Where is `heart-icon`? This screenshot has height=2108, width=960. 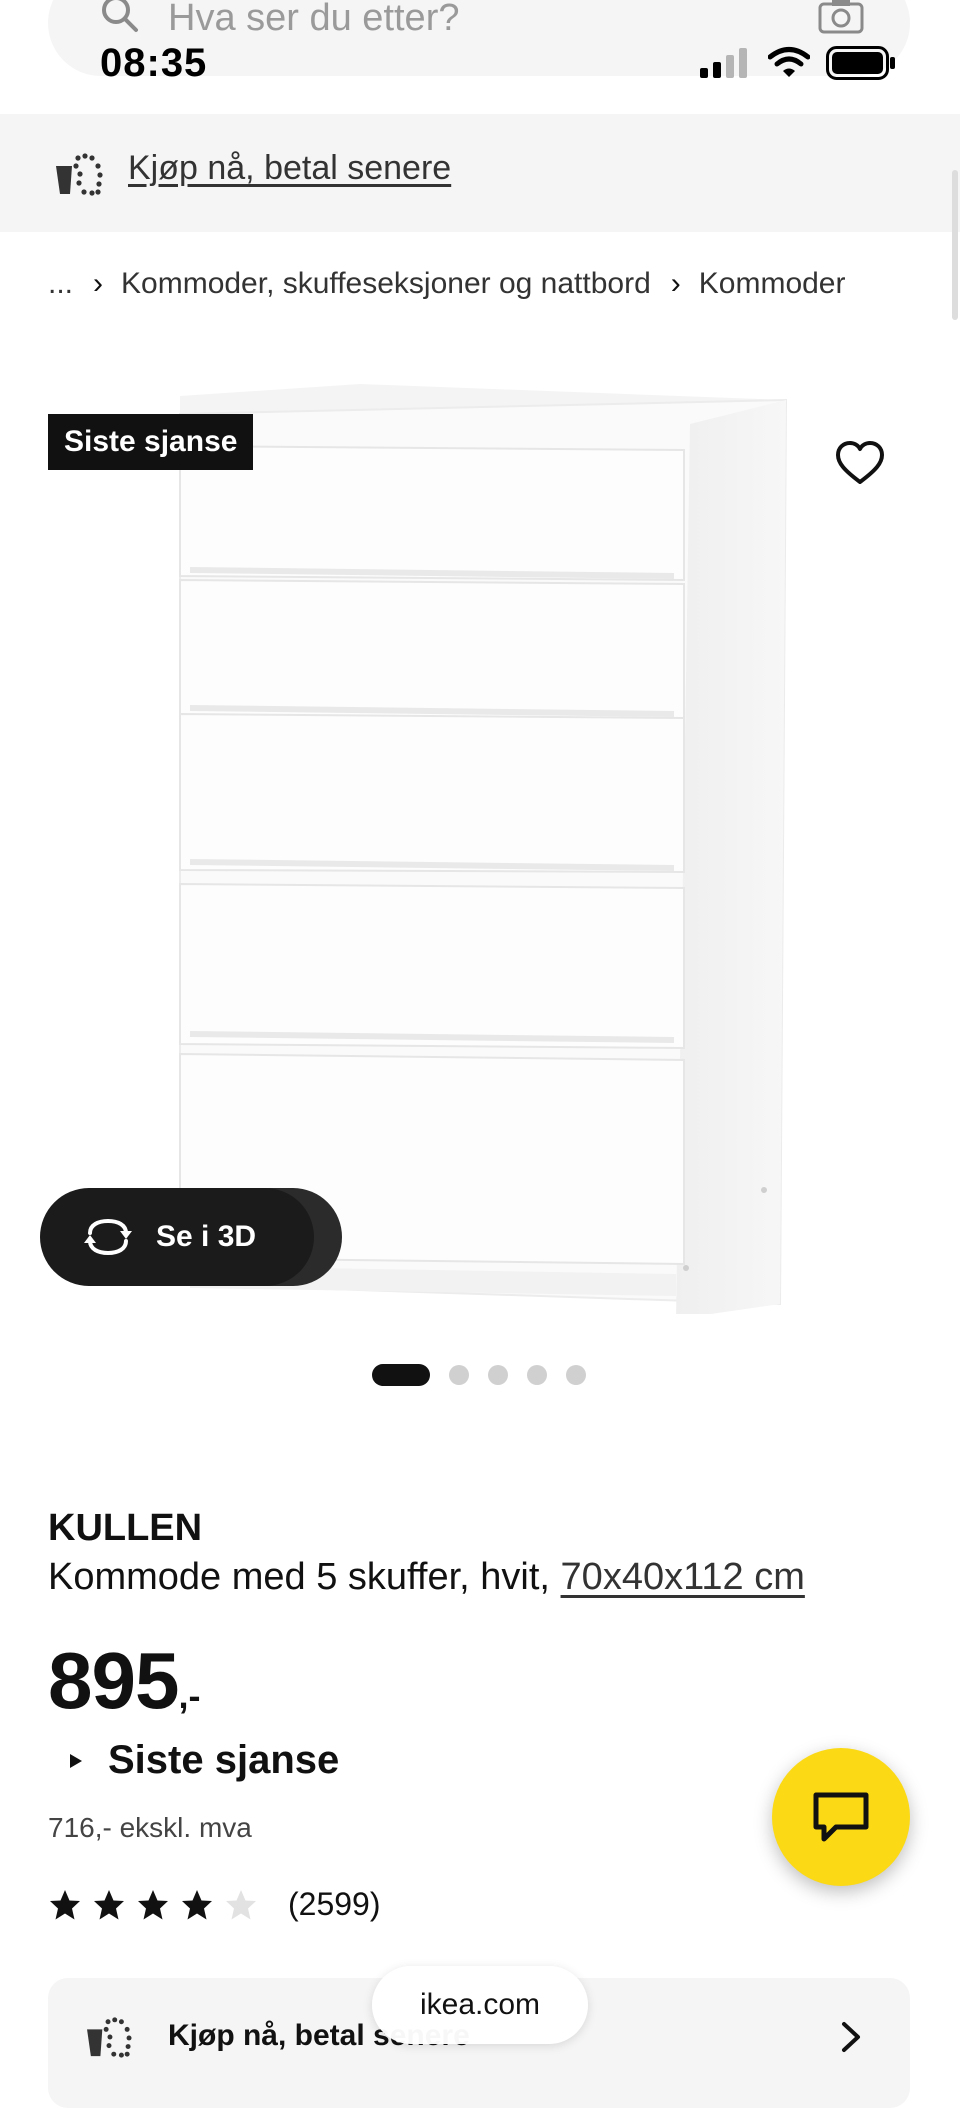 heart-icon is located at coordinates (860, 464).